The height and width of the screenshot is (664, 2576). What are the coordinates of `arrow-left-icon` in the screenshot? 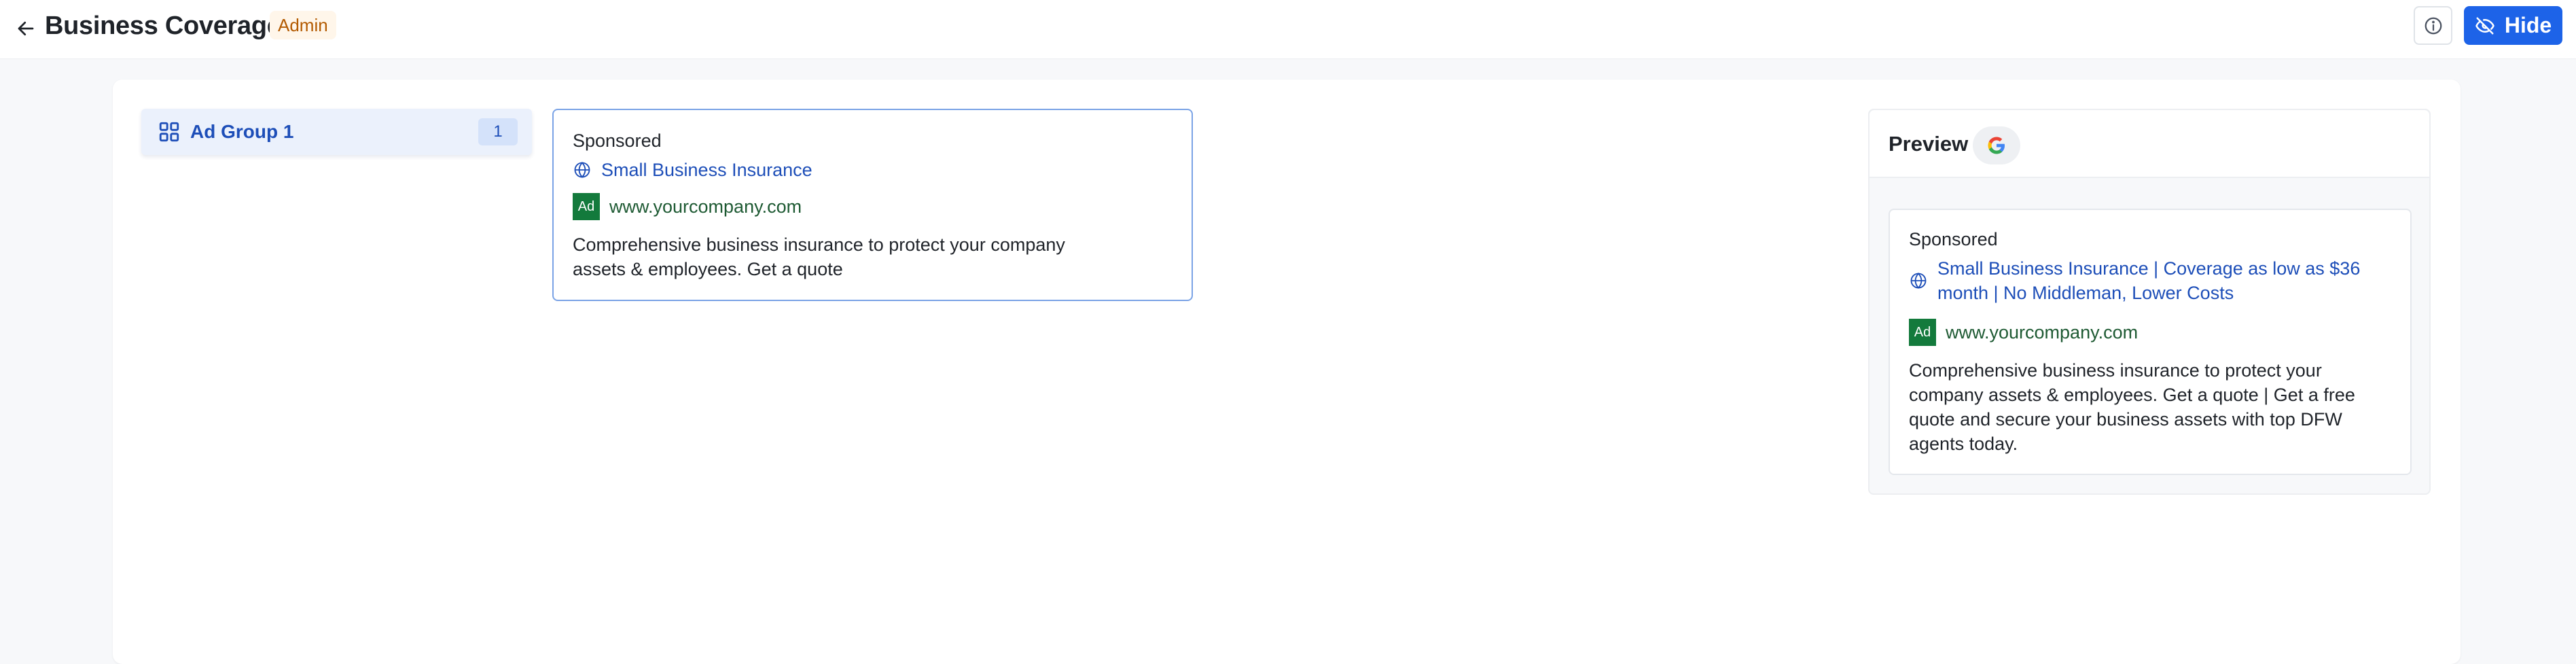 It's located at (26, 29).